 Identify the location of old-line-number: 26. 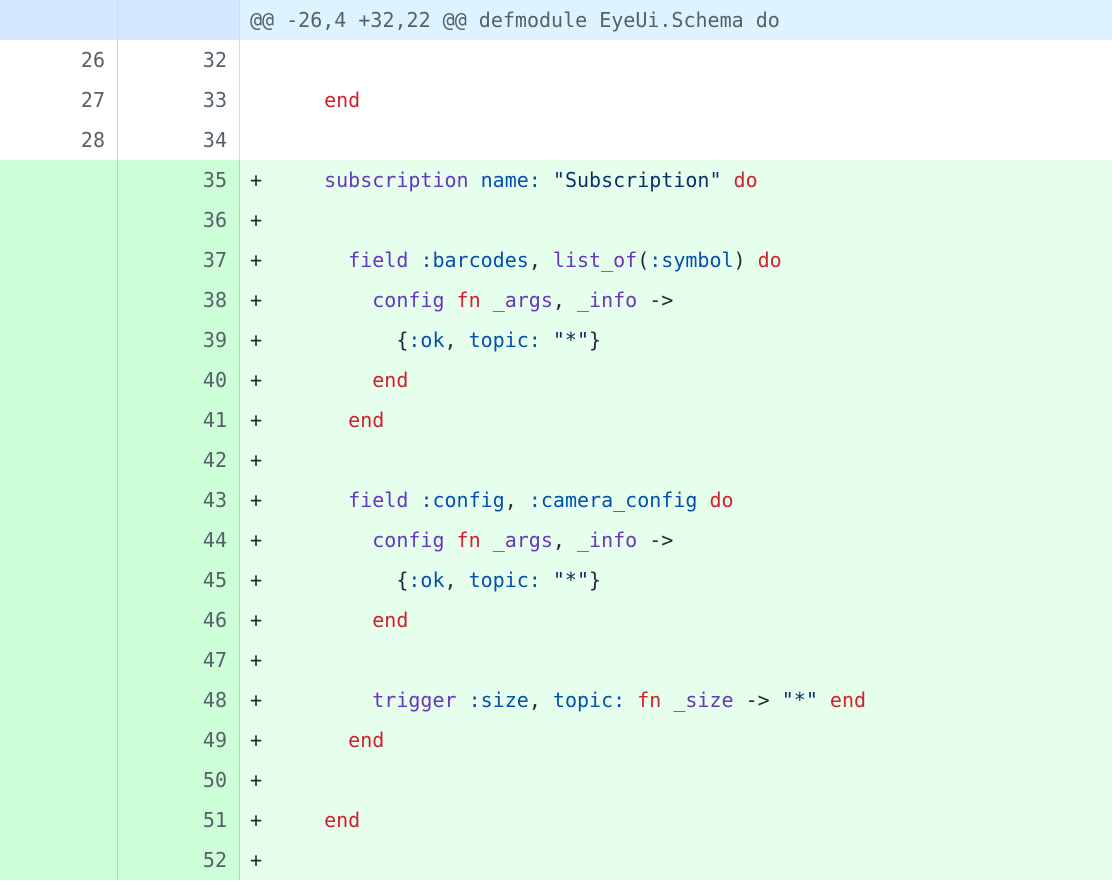
(59, 60).